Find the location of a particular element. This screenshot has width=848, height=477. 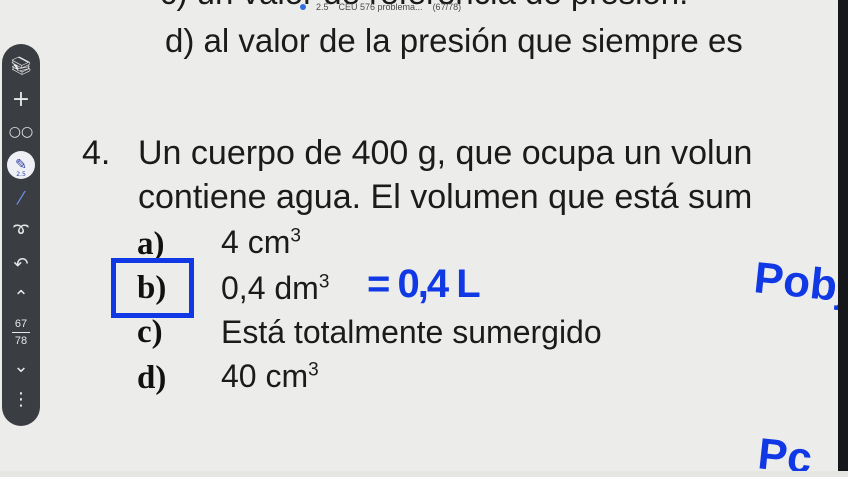

option-b-text: 0,4 dm3 is located at coordinates (275, 288).